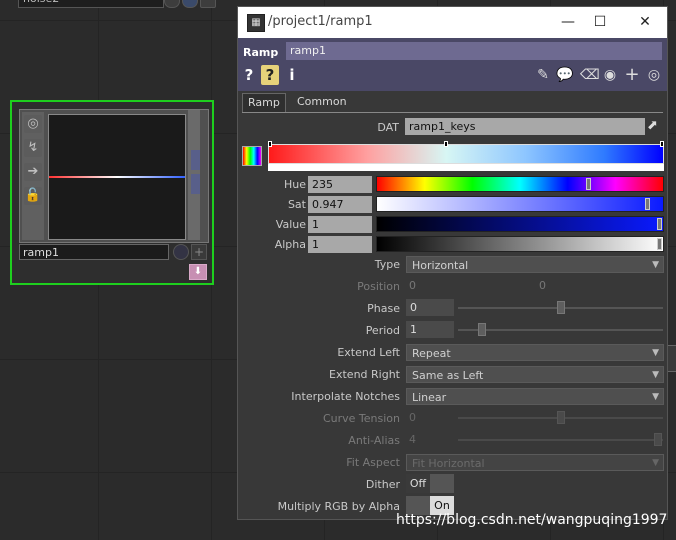  What do you see at coordinates (199, 252) in the screenshot?
I see `node-add-button: +` at bounding box center [199, 252].